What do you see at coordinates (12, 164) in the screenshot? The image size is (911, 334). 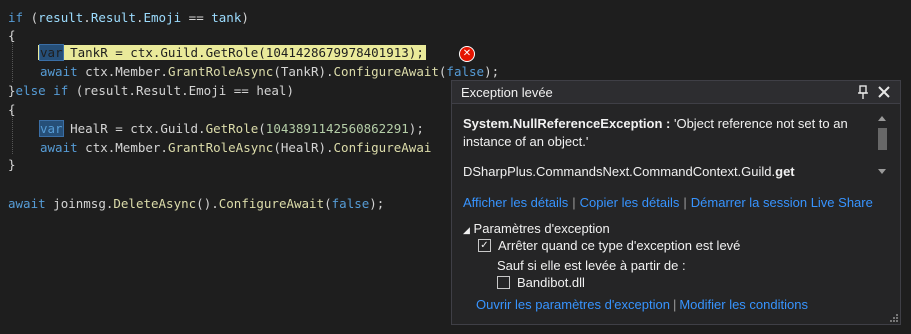 I see `code-line-9: }` at bounding box center [12, 164].